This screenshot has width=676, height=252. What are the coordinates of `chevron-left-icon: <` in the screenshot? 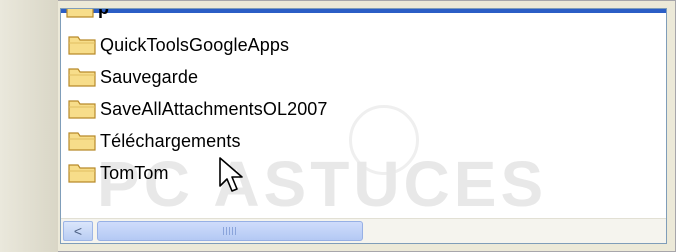 It's located at (78, 231).